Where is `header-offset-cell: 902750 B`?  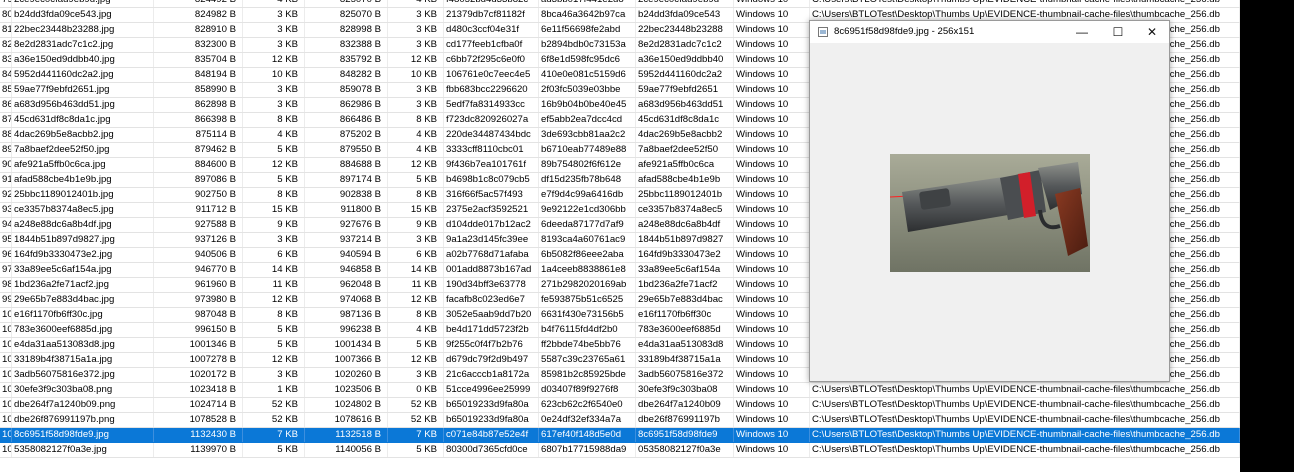 header-offset-cell: 902750 B is located at coordinates (198, 195).